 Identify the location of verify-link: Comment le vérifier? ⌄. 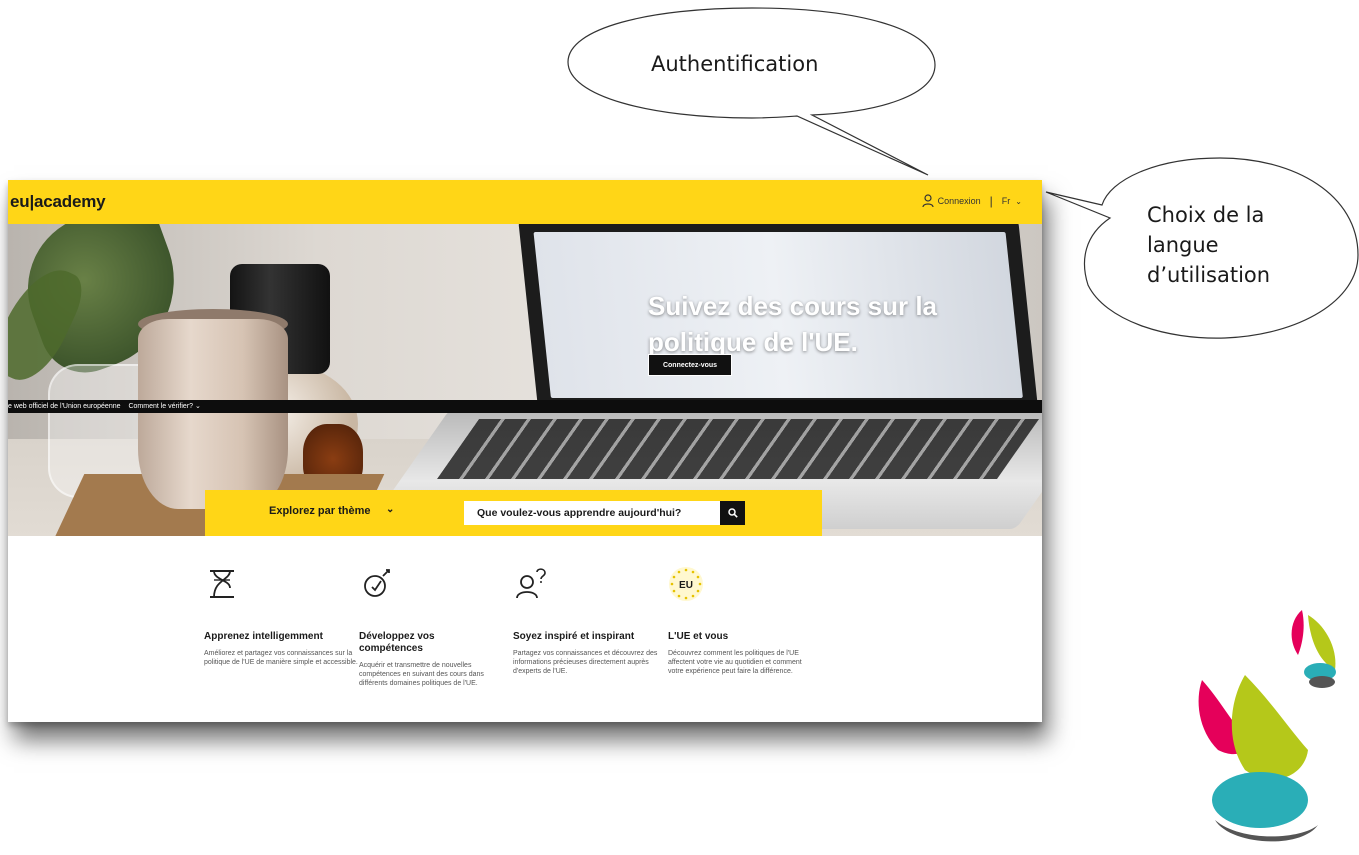
(164, 406).